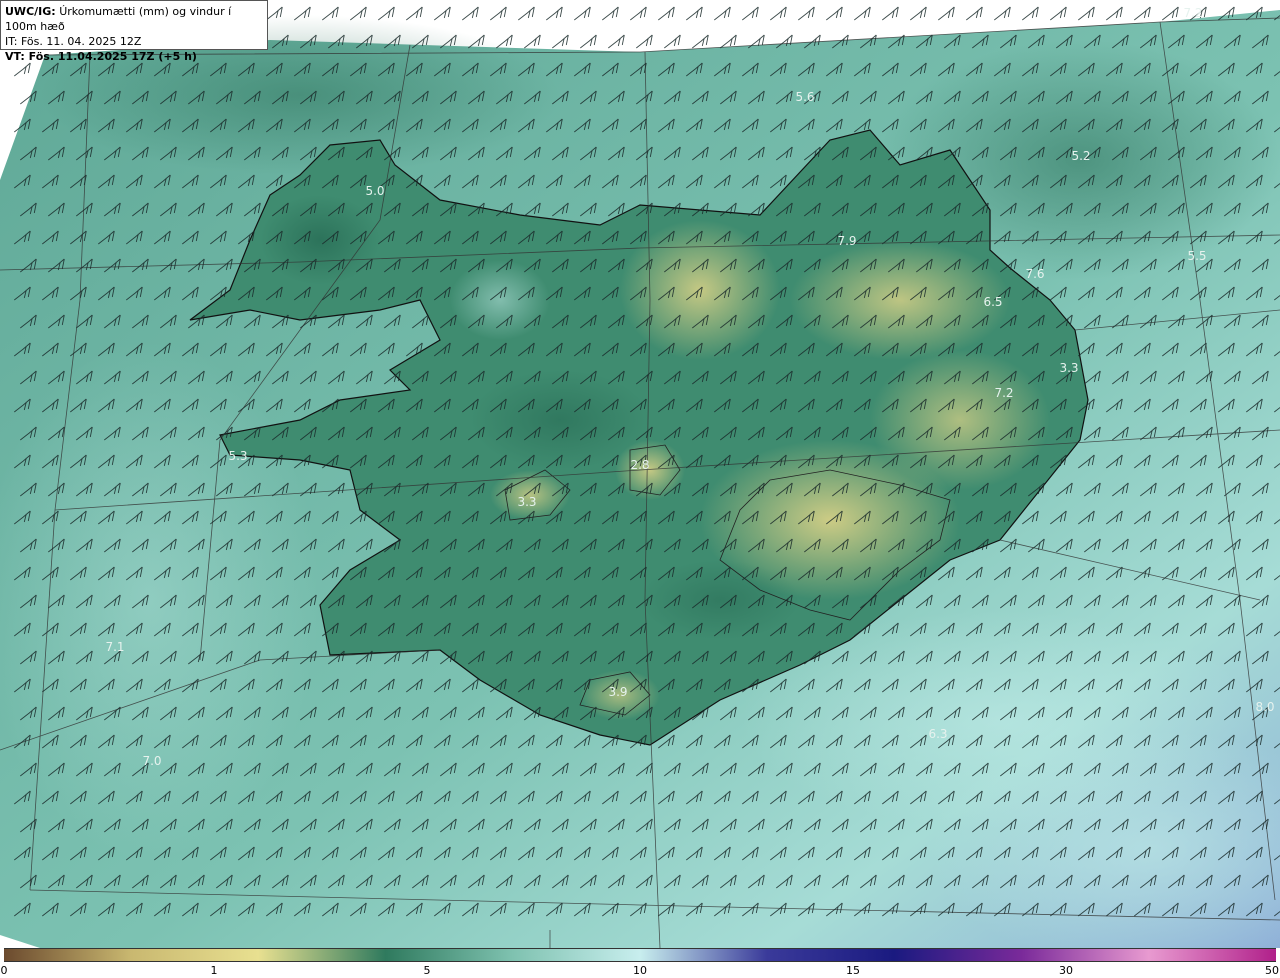  What do you see at coordinates (214, 970) in the screenshot?
I see `colorbar-tick-label: 1` at bounding box center [214, 970].